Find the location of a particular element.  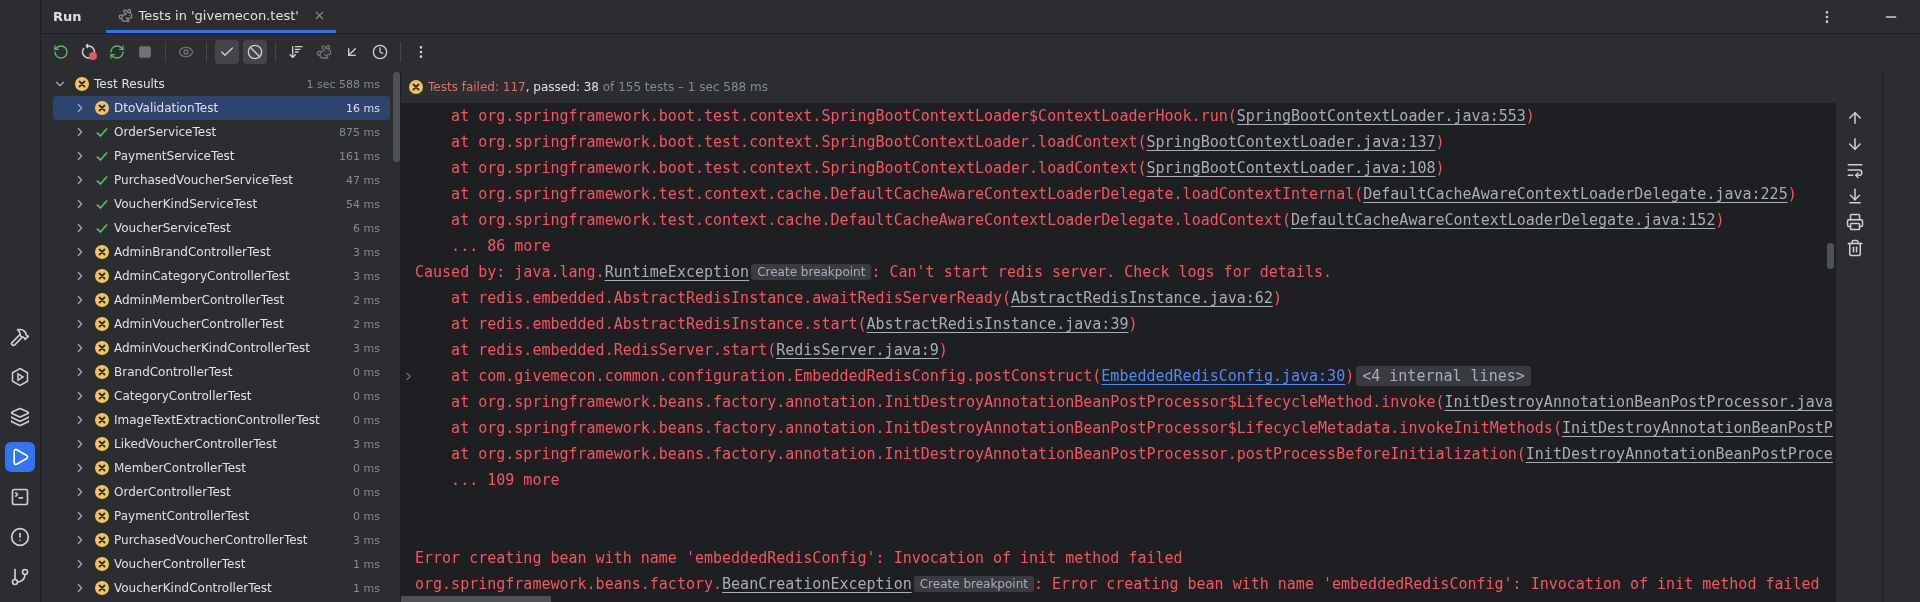

clock-icon is located at coordinates (380, 52).